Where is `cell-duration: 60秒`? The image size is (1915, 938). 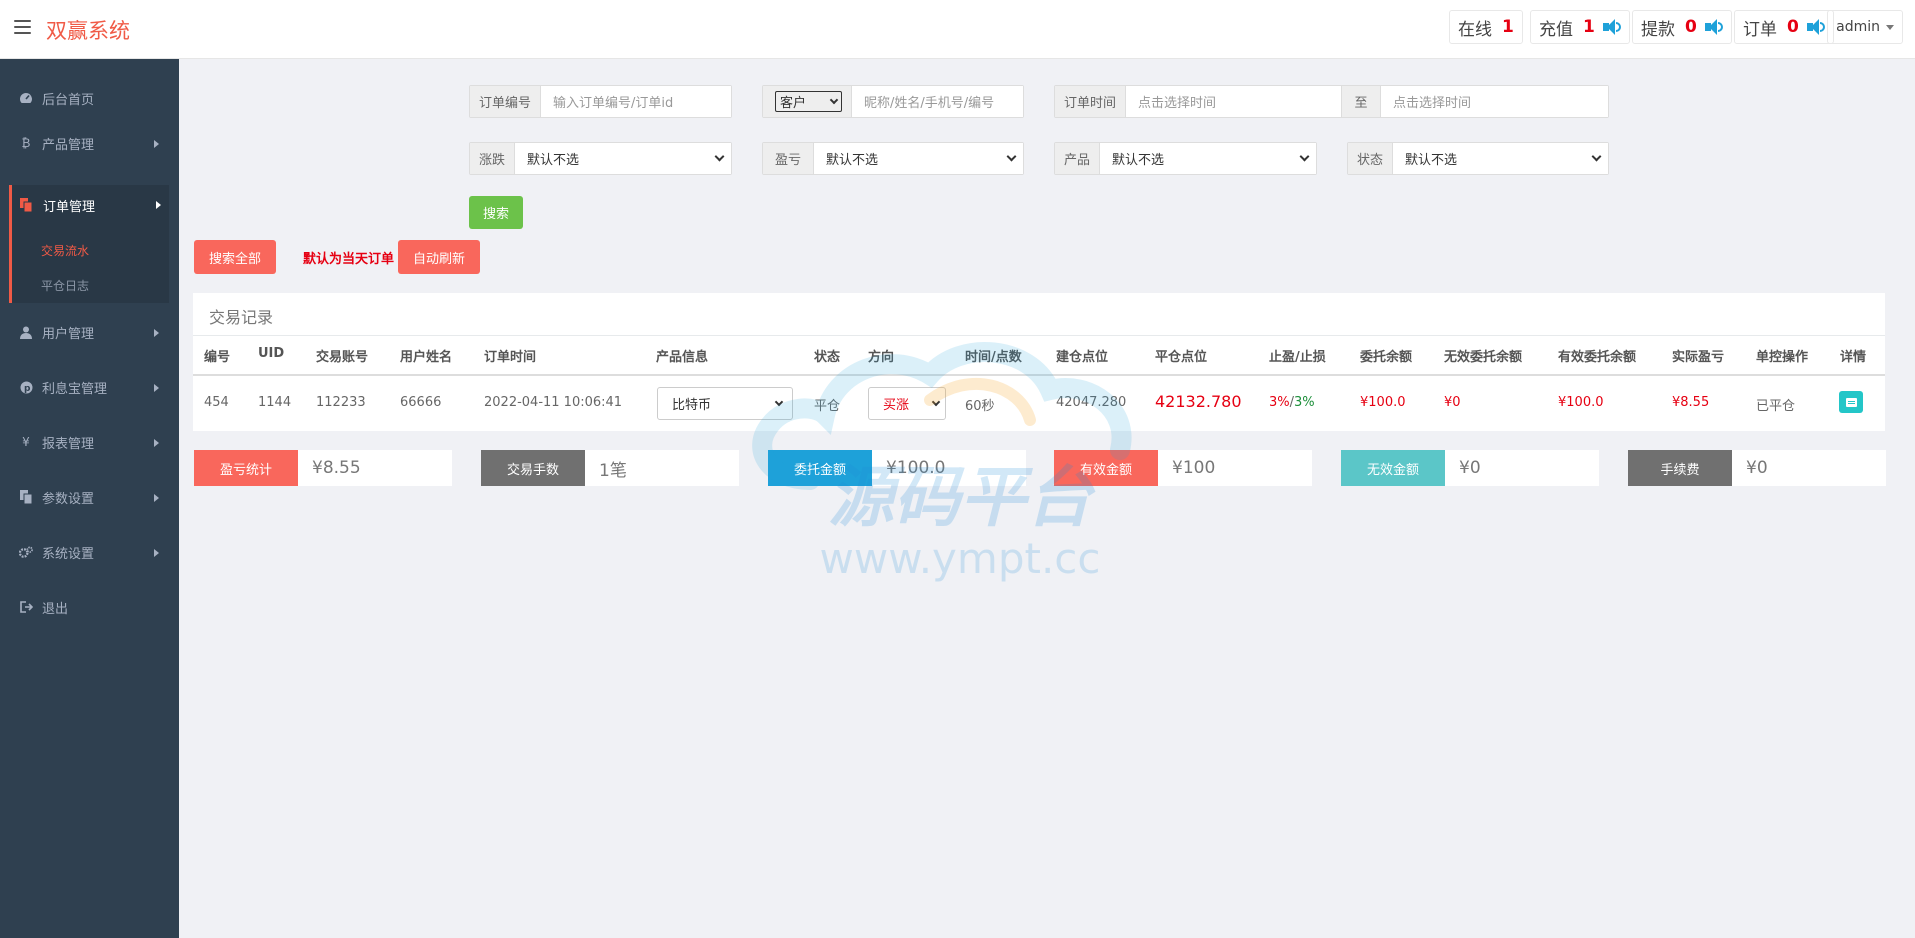 cell-duration: 60秒 is located at coordinates (980, 406).